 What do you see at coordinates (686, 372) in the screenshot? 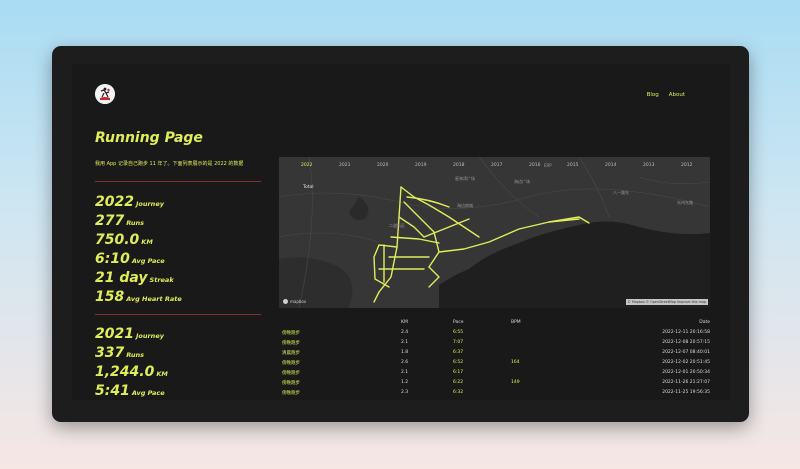
I see `run-date: 2022-12-01 20:50:34` at bounding box center [686, 372].